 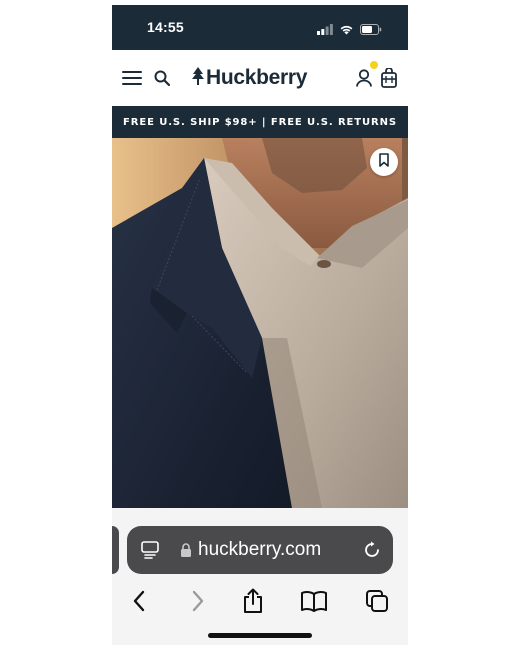 What do you see at coordinates (165, 27) in the screenshot?
I see `status-time: 14:55` at bounding box center [165, 27].